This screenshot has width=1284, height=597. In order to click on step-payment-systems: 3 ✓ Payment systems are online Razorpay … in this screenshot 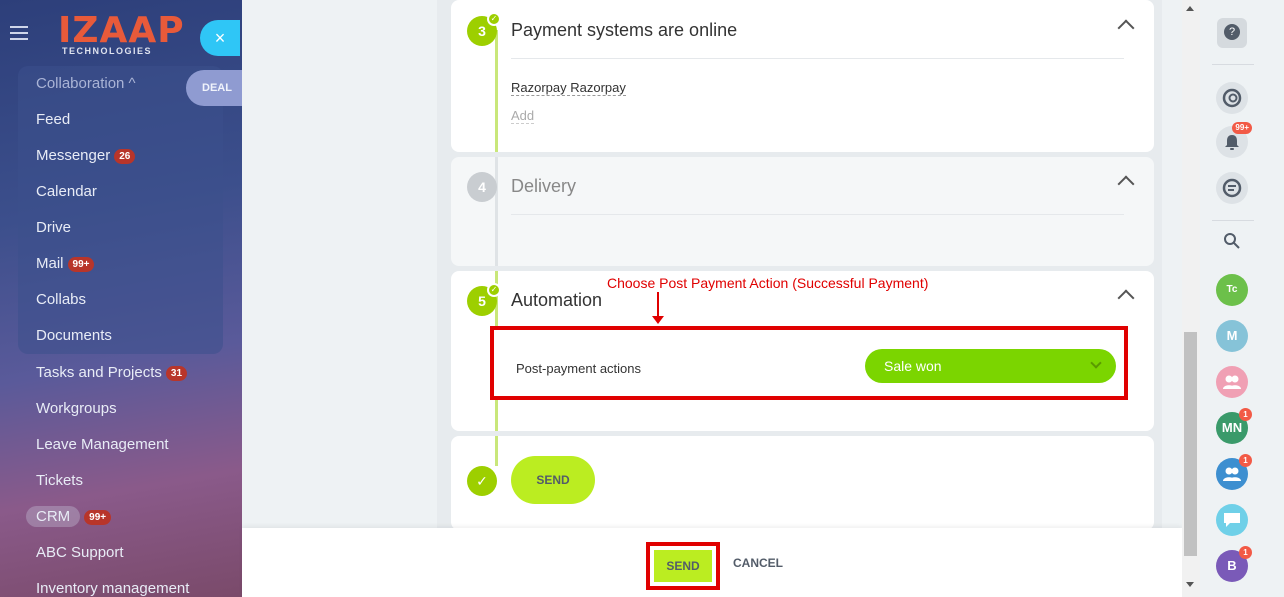, I will do `click(802, 76)`.